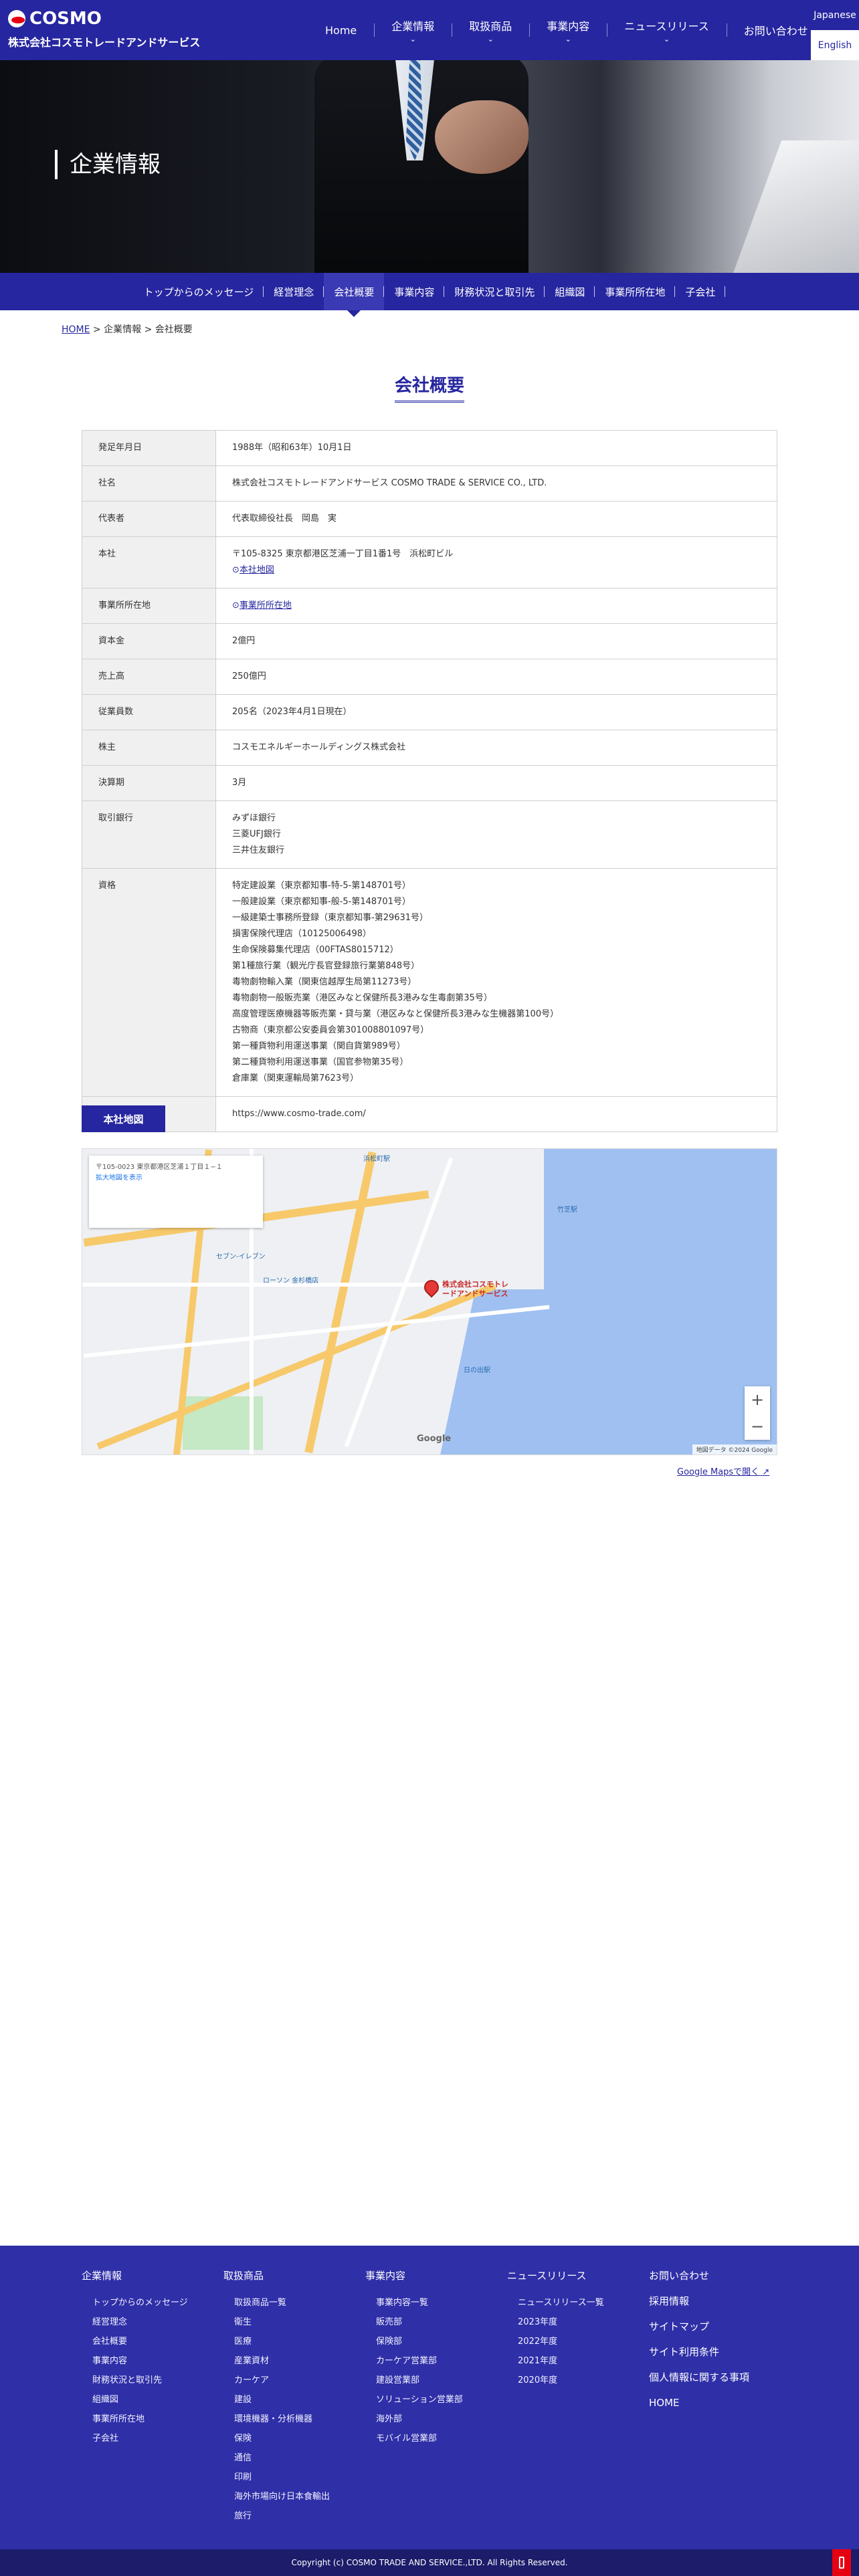 The height and width of the screenshot is (2576, 859). Describe the element at coordinates (497, 606) in the screenshot. I see `table-link: ⊙事業所所在地` at that location.